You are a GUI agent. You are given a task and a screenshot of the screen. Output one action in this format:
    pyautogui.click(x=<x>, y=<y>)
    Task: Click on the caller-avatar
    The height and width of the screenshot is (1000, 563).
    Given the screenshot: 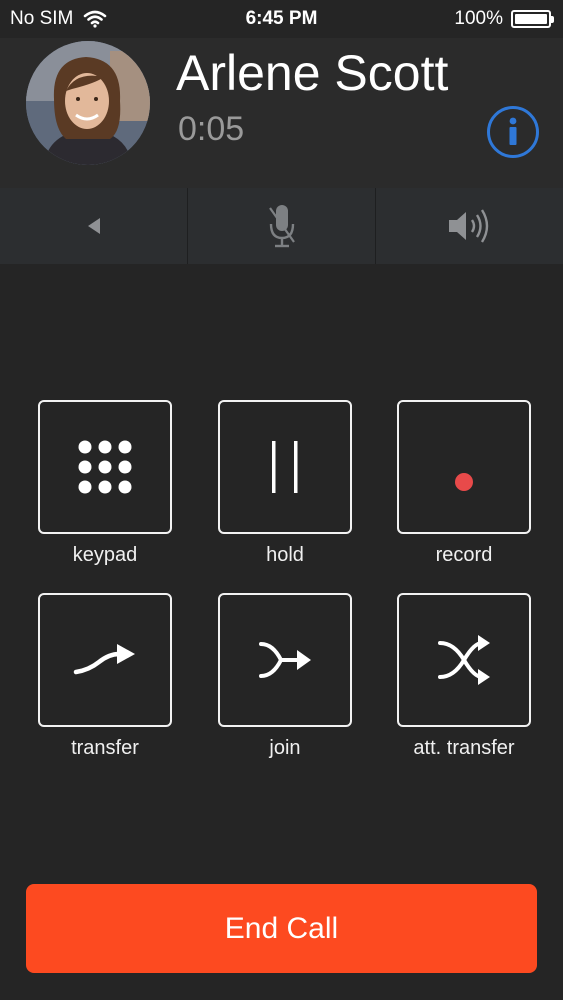 What is the action you would take?
    pyautogui.click(x=88, y=103)
    